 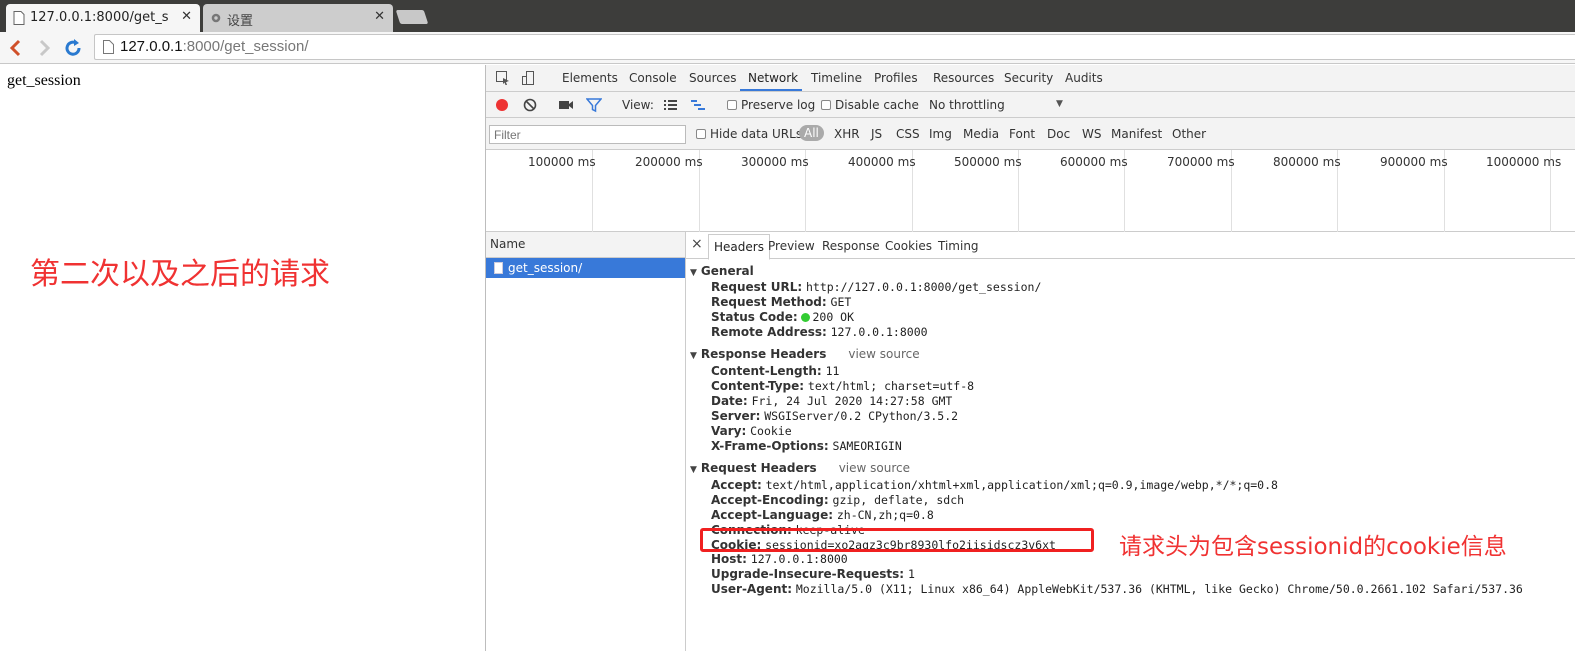 What do you see at coordinates (502, 105) in the screenshot?
I see `record-icon` at bounding box center [502, 105].